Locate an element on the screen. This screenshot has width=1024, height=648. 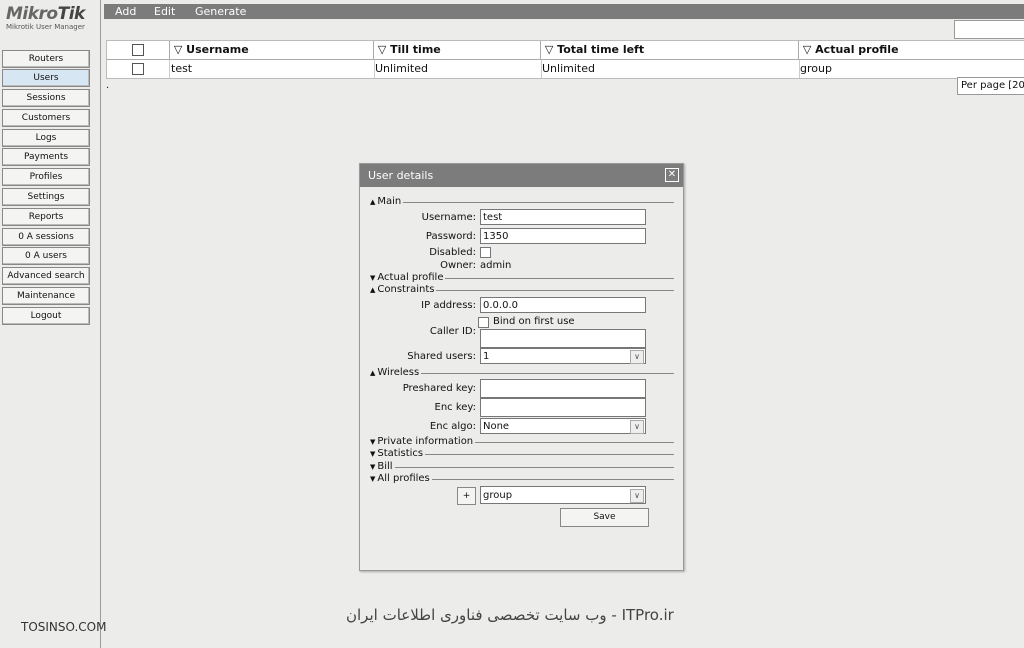
username-field: test is located at coordinates (563, 217).